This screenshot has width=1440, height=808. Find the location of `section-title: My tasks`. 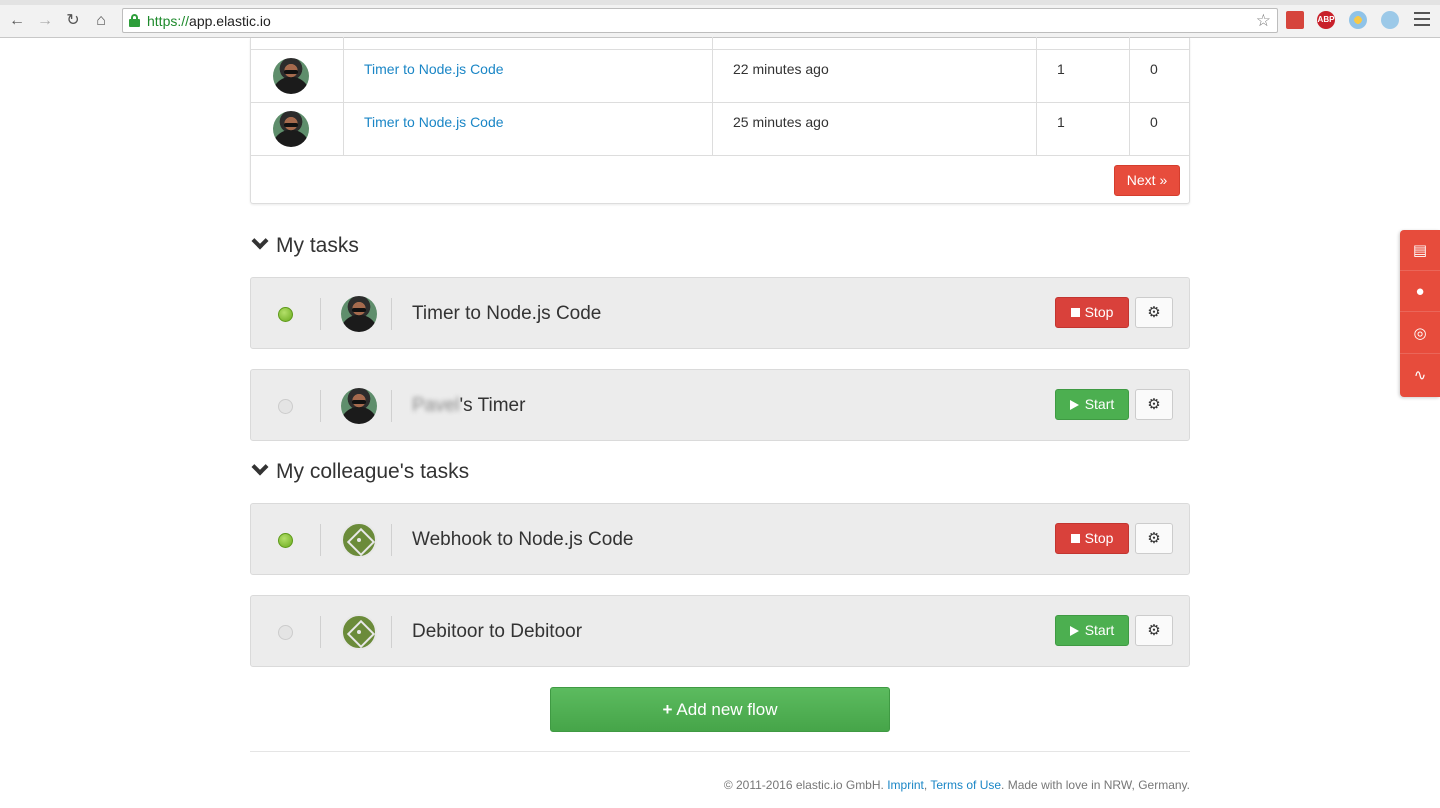

section-title: My tasks is located at coordinates (317, 245).